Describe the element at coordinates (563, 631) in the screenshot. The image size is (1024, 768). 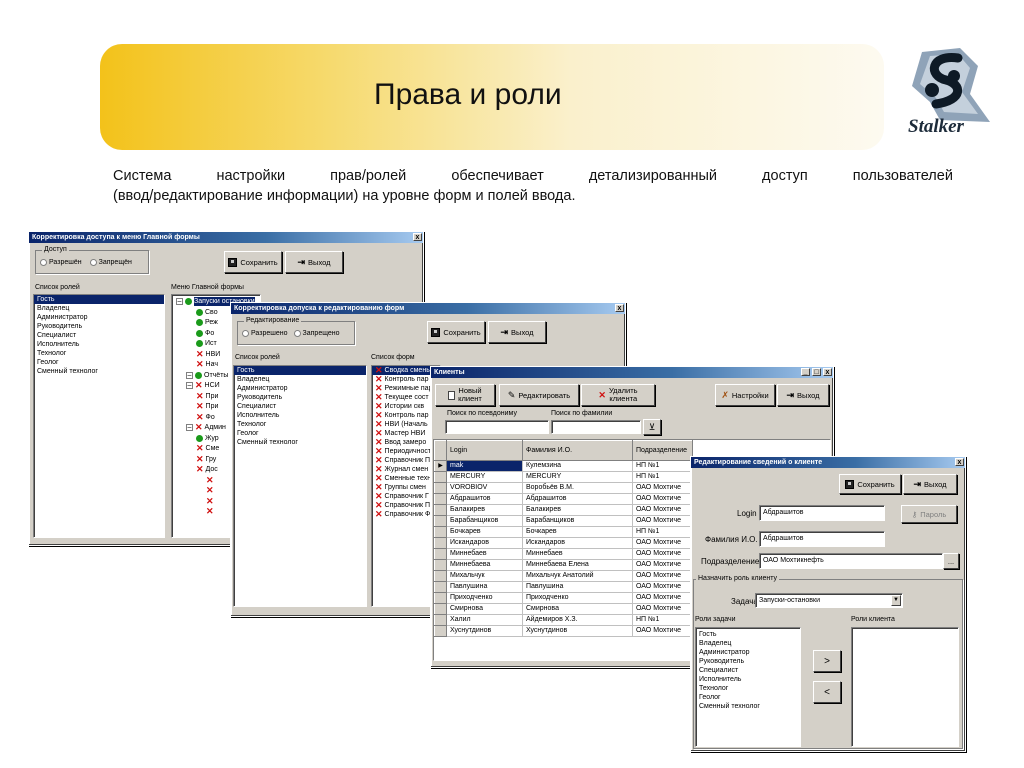
I see `table-row: Хуснутдинов Хуснутдинов ОАО Мохтиче` at that location.